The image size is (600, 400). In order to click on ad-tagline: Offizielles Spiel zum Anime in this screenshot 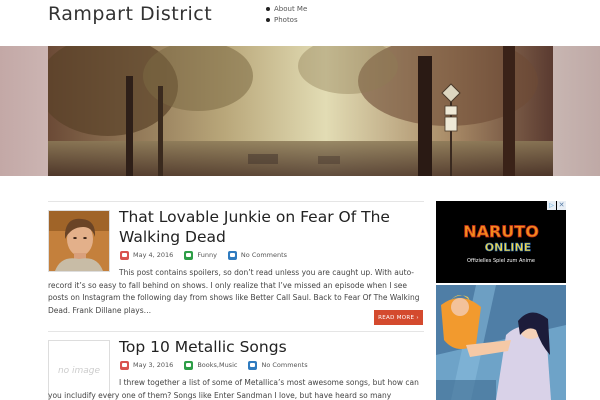, I will do `click(501, 261)`.